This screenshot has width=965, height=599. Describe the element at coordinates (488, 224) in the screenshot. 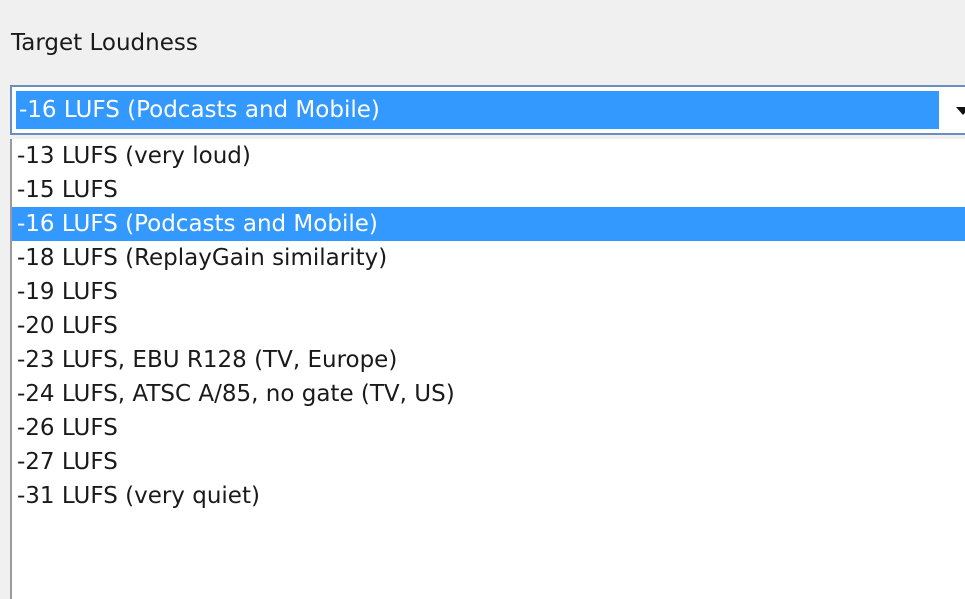

I see `dropdown-option-highlighted: -16 LUFS (Podcasts and Mobile)` at that location.